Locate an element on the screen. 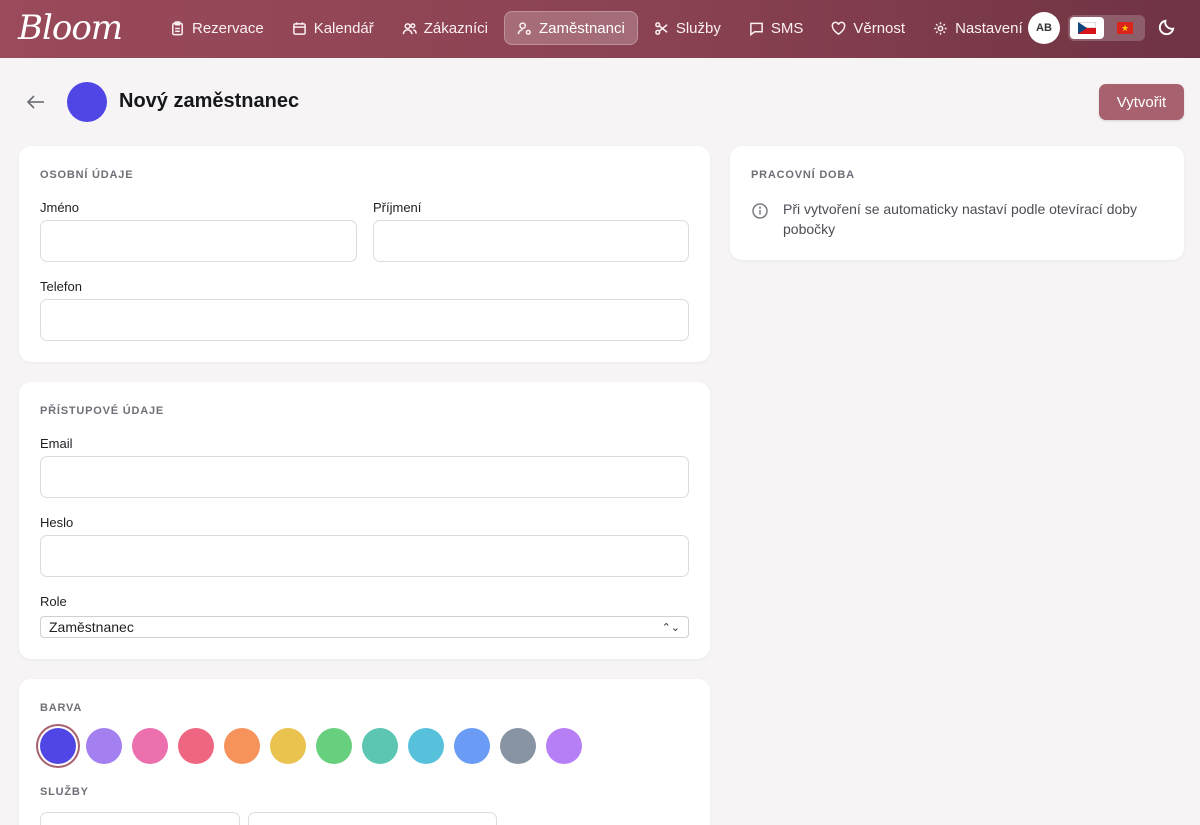  info-icon is located at coordinates (760, 211).